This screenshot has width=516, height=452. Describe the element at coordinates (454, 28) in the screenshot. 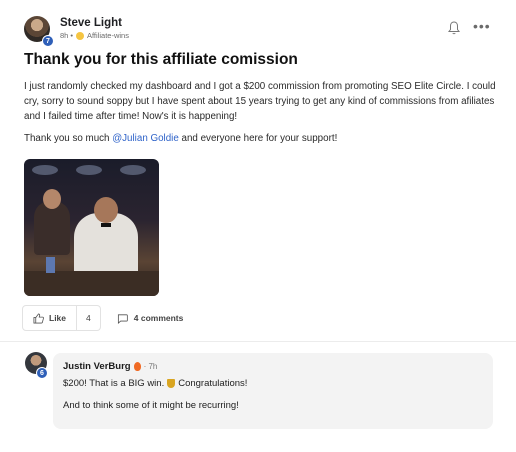

I see `bell-icon` at that location.